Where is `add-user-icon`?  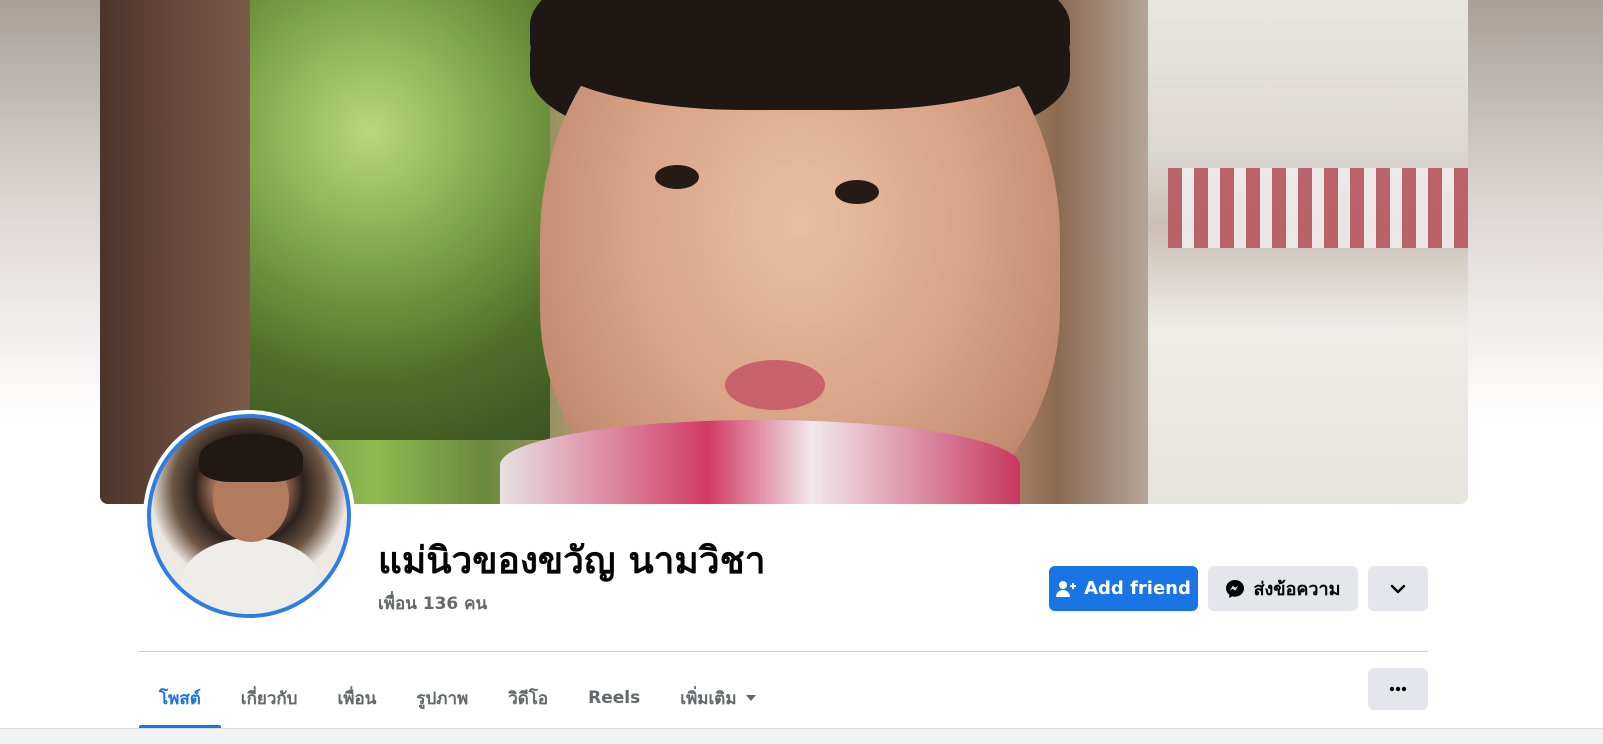
add-user-icon is located at coordinates (1066, 589).